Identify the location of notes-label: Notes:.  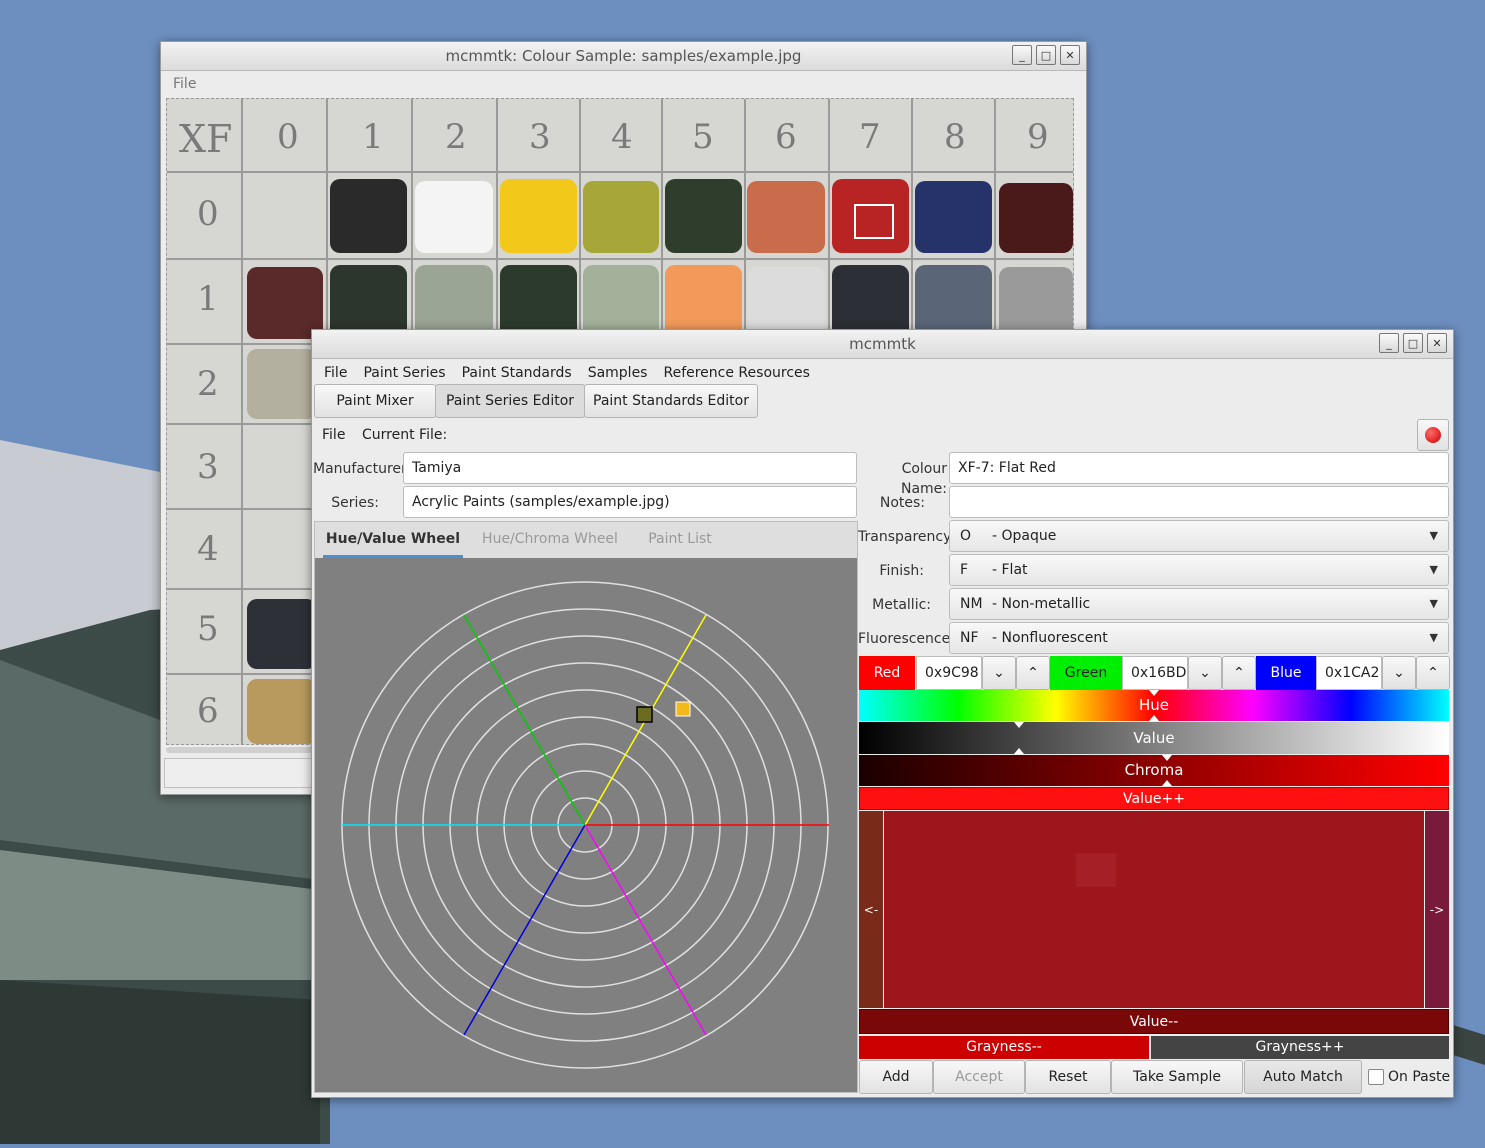
(902, 503).